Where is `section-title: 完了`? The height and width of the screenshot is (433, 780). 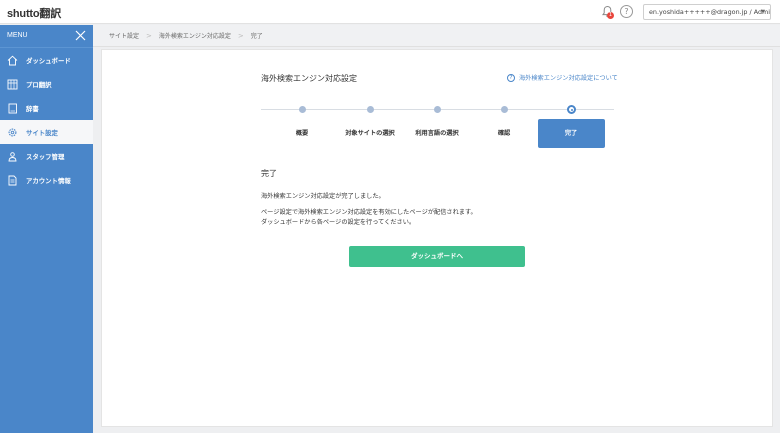 section-title: 完了 is located at coordinates (269, 173).